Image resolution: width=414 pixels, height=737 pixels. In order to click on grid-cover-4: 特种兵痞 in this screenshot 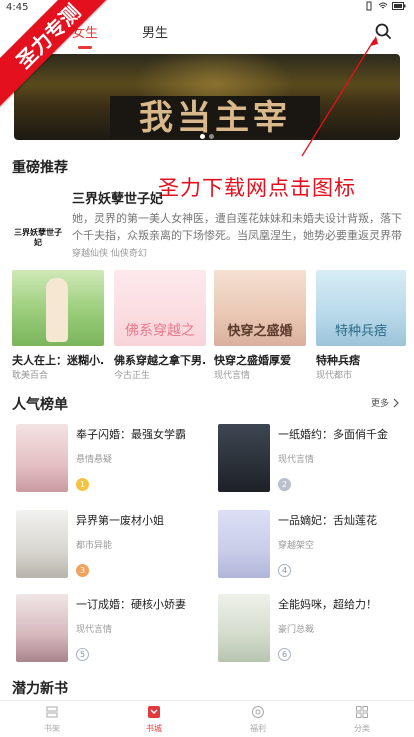, I will do `click(361, 308)`.